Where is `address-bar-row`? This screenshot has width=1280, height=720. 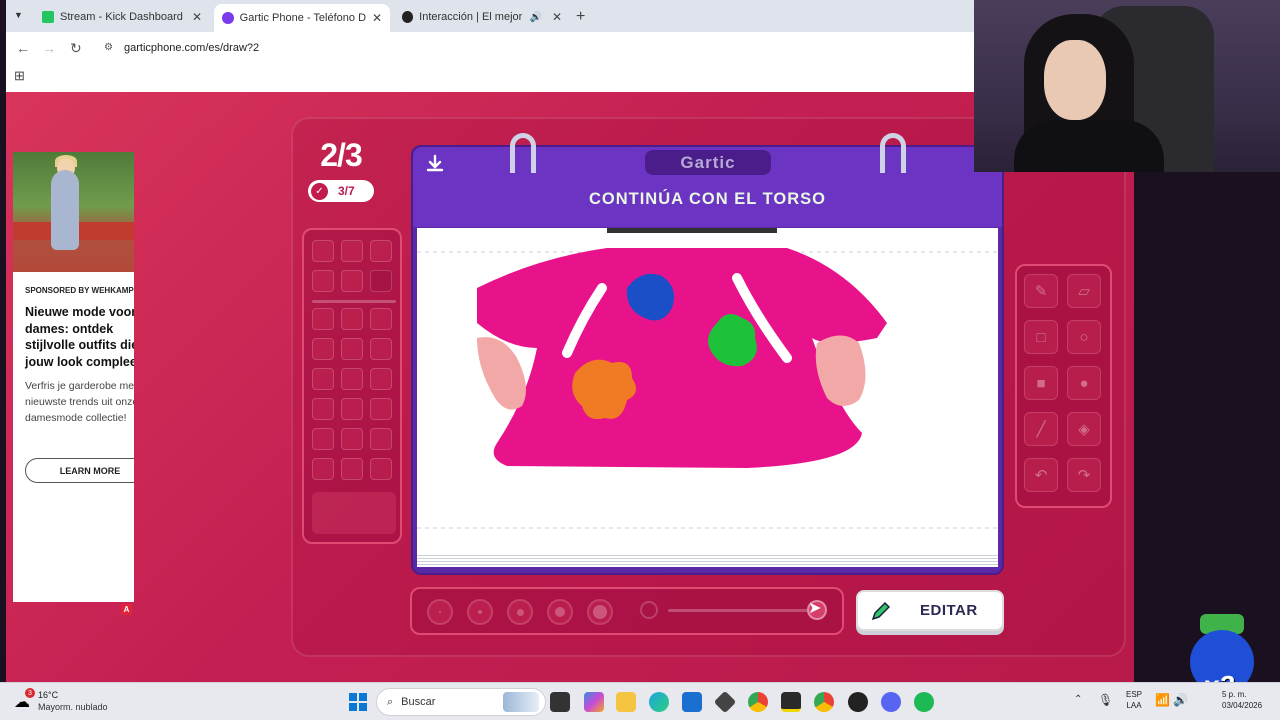 address-bar-row is located at coordinates (490, 62).